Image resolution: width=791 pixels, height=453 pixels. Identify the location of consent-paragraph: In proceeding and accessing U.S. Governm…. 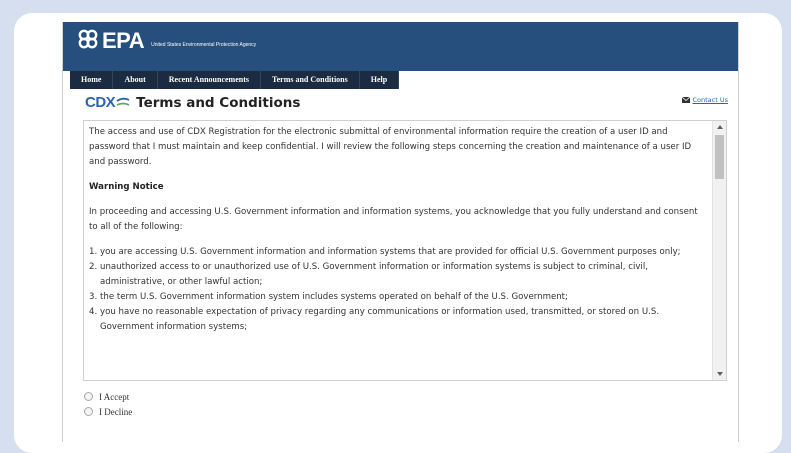
(393, 219).